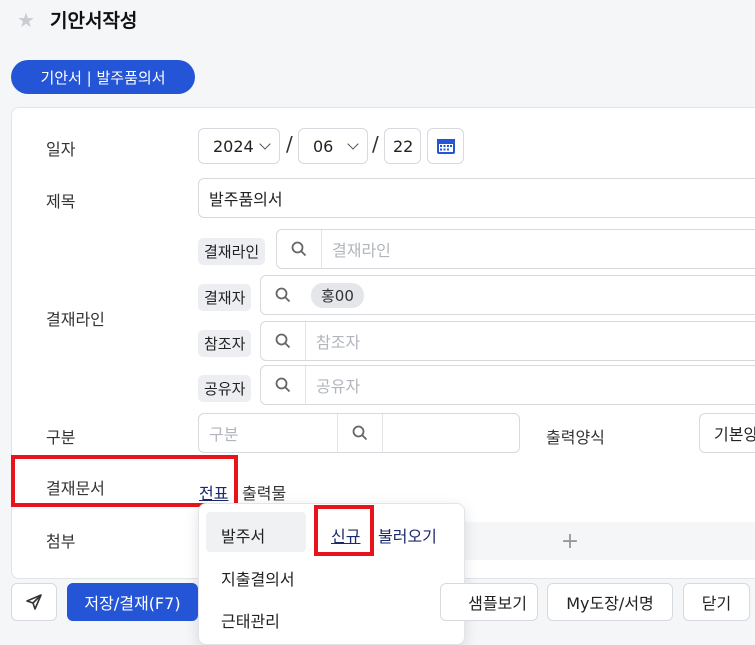  I want to click on output-format-select: 기본양, so click(727, 433).